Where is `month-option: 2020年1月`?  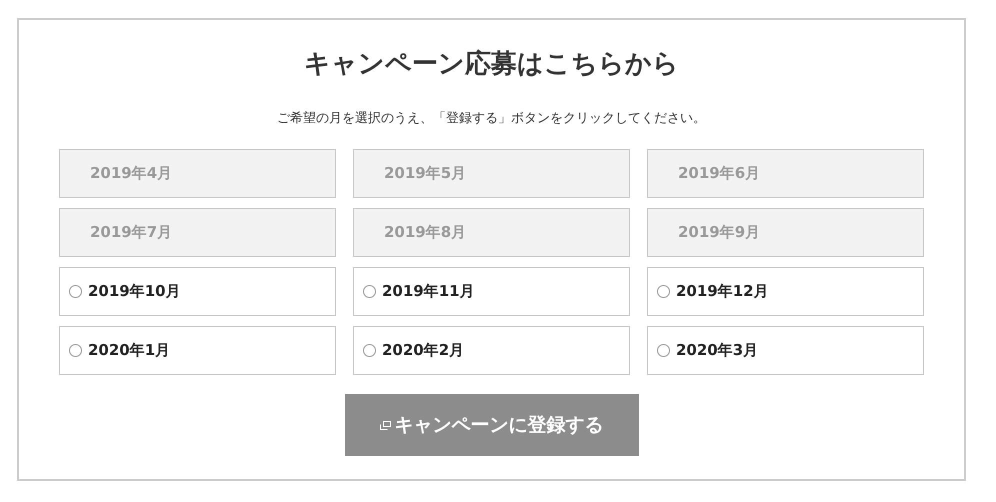 month-option: 2020年1月 is located at coordinates (197, 350).